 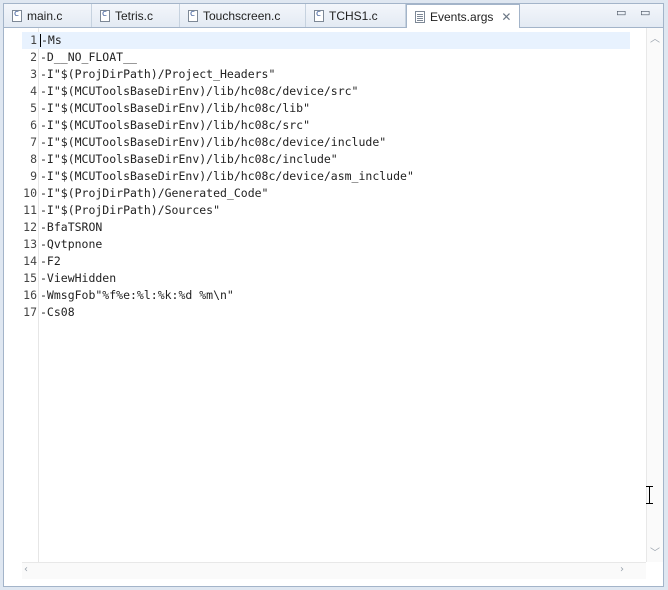 What do you see at coordinates (645, 12) in the screenshot?
I see `maximize-icon: ▭` at bounding box center [645, 12].